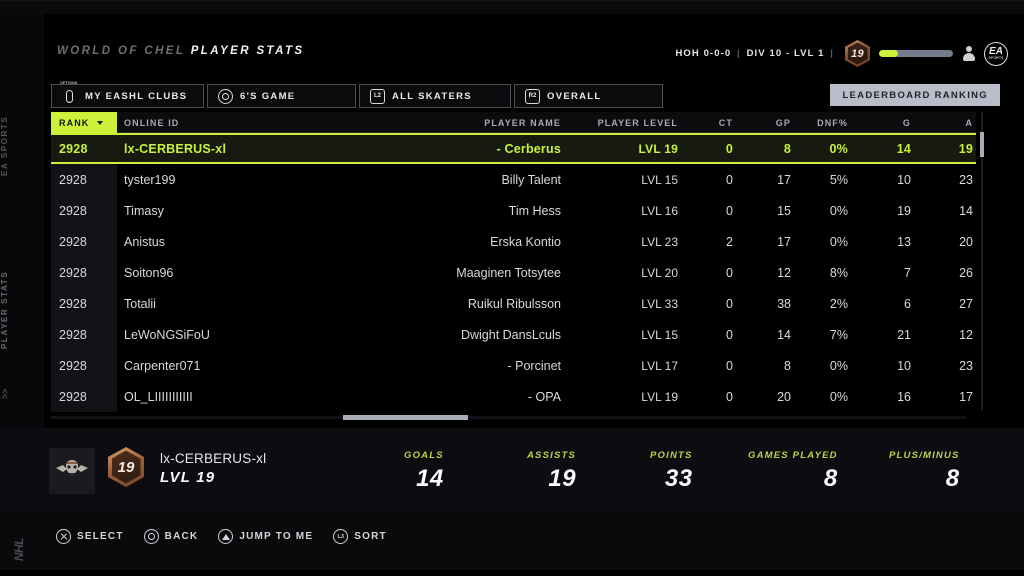  I want to click on action-sort: L3 SORT, so click(360, 536).